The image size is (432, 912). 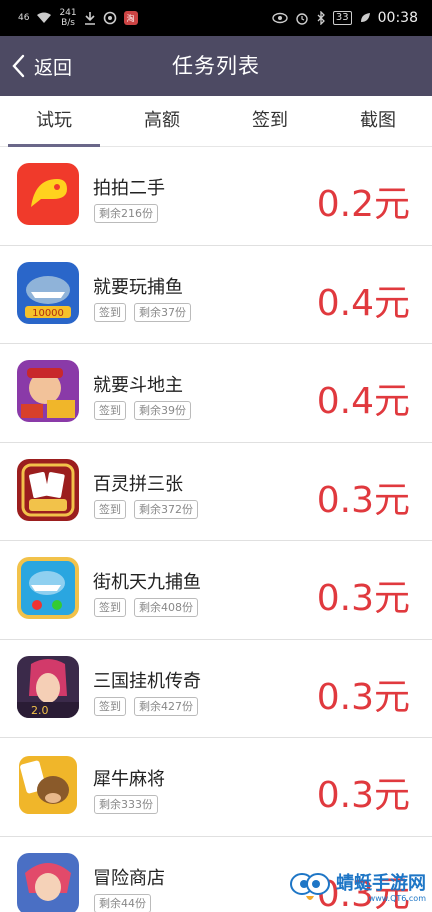 I want to click on task-item: 拍拍二手 剩余216份 0.2元, so click(x=216, y=196).